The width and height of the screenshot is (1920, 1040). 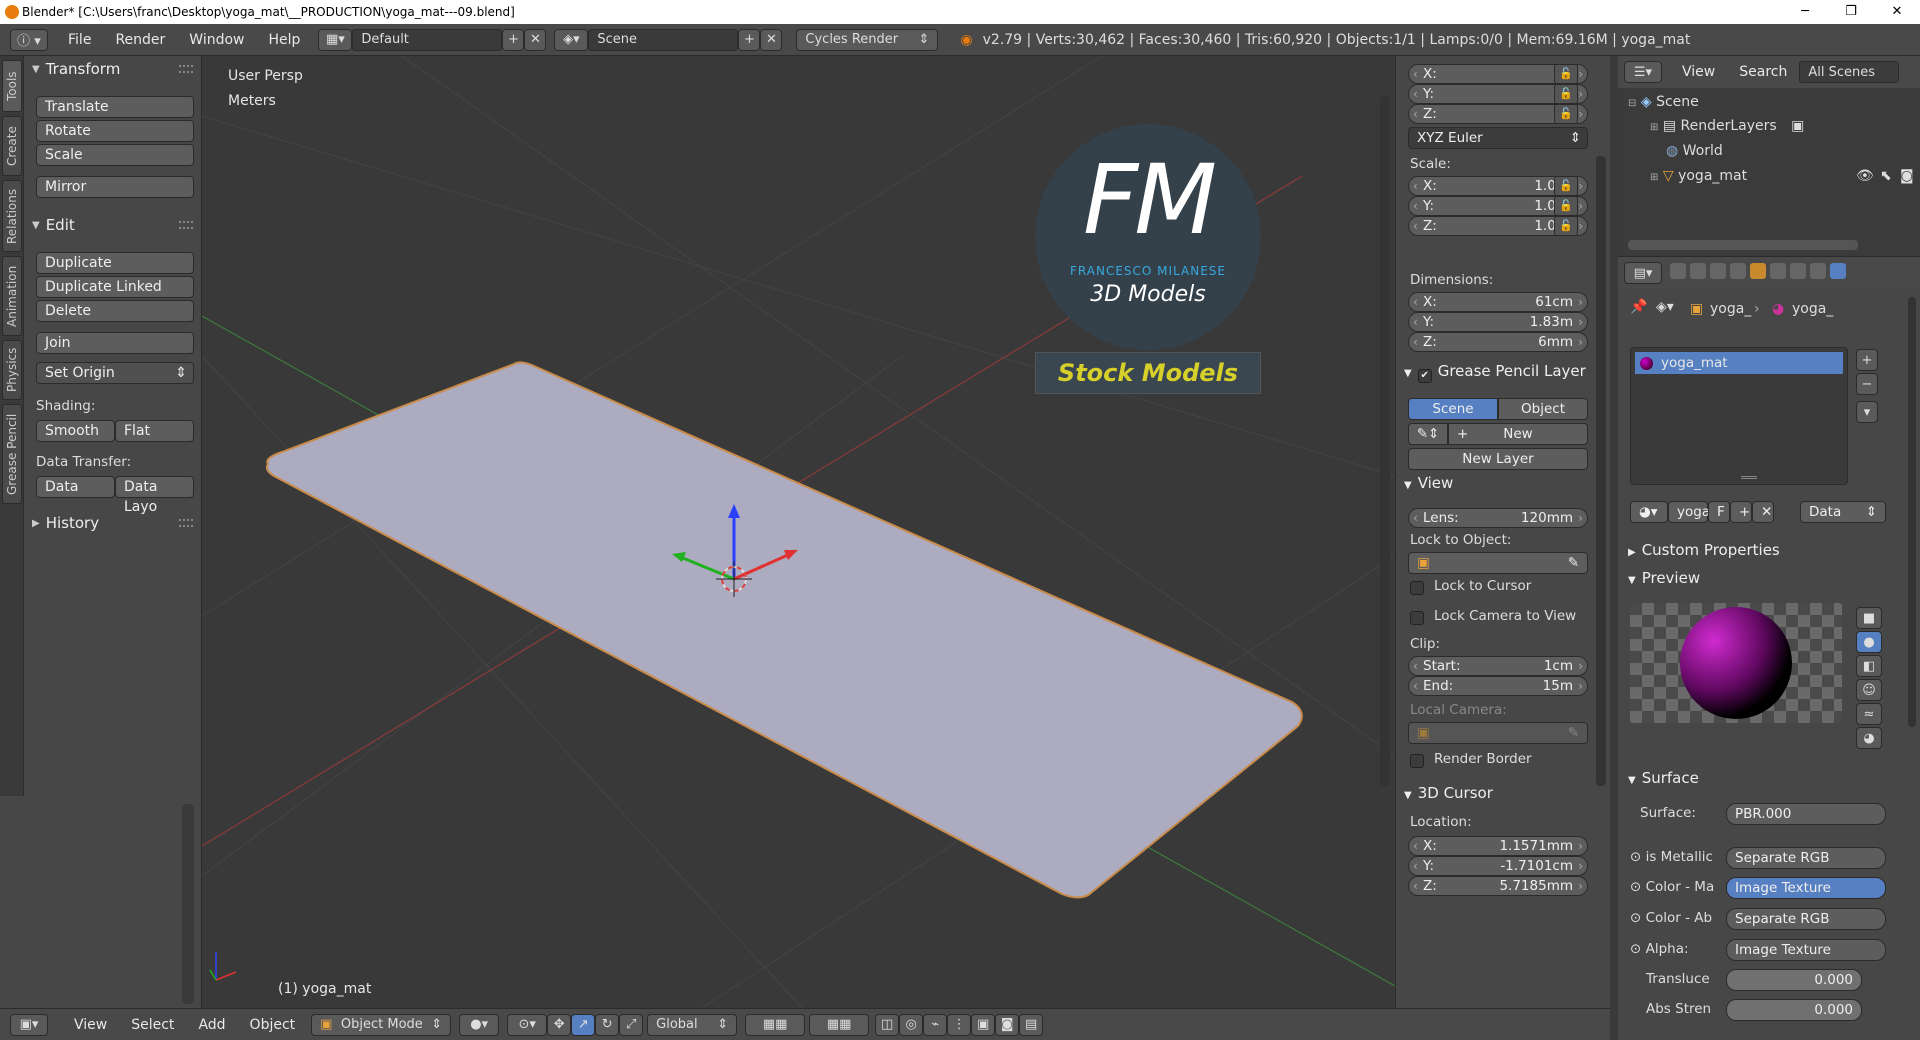 What do you see at coordinates (1448, 793) in the screenshot?
I see `3d-cursor-panel-header: ▼ 3D Cursor` at bounding box center [1448, 793].